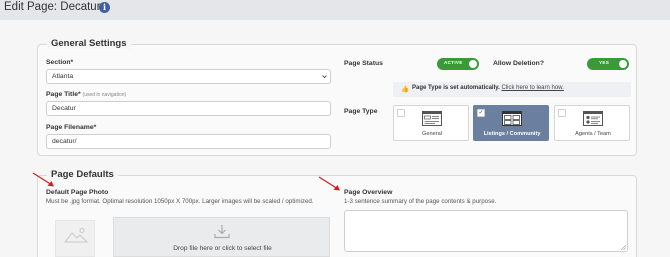  Describe the element at coordinates (532, 88) in the screenshot. I see `learn-how-link: Click here to learn how.` at that location.